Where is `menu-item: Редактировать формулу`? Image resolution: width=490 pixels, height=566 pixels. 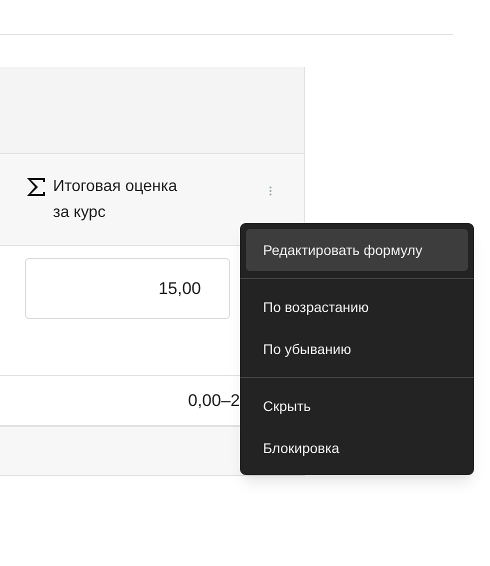
menu-item: Редактировать формулу is located at coordinates (357, 250).